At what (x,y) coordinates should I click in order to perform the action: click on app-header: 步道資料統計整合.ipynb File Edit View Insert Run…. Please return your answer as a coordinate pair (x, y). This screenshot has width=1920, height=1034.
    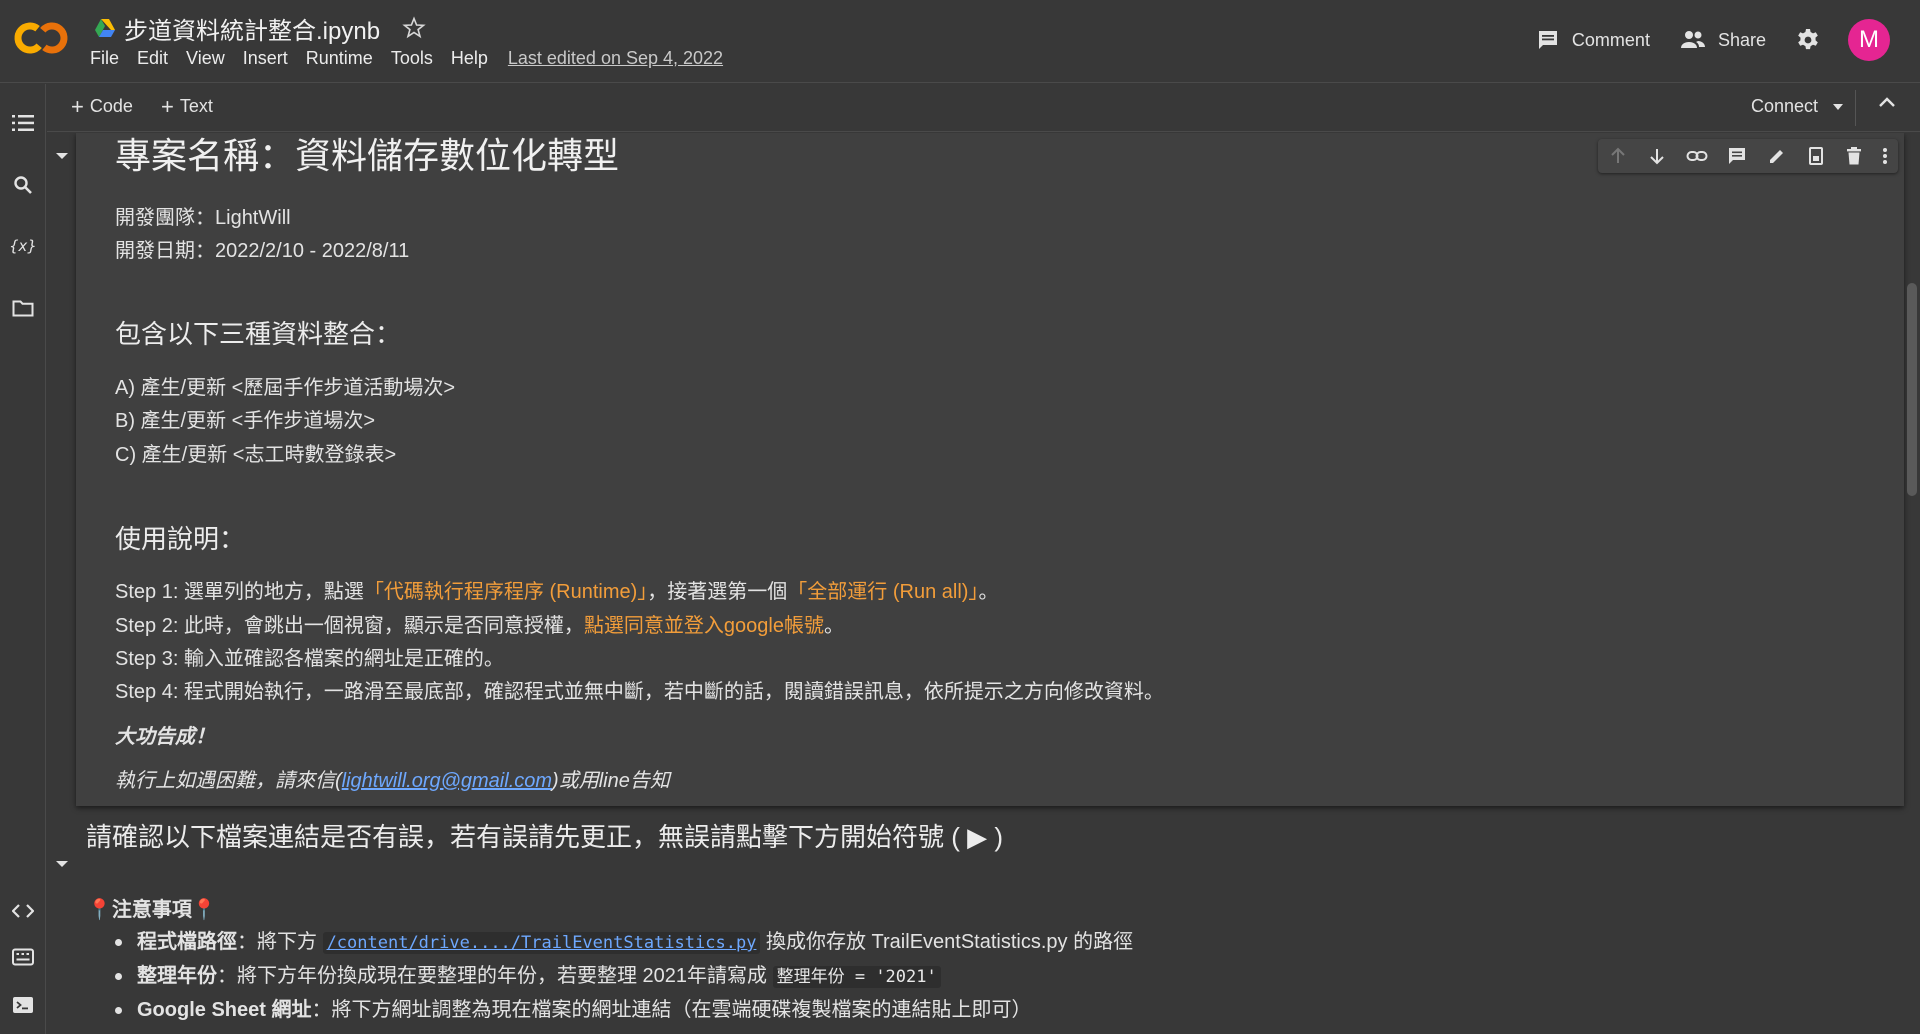
    Looking at the image, I should click on (960, 41).